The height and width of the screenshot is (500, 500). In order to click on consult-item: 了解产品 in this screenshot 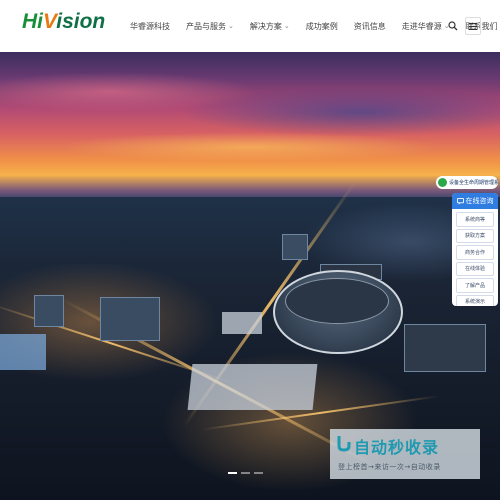, I will do `click(475, 285)`.